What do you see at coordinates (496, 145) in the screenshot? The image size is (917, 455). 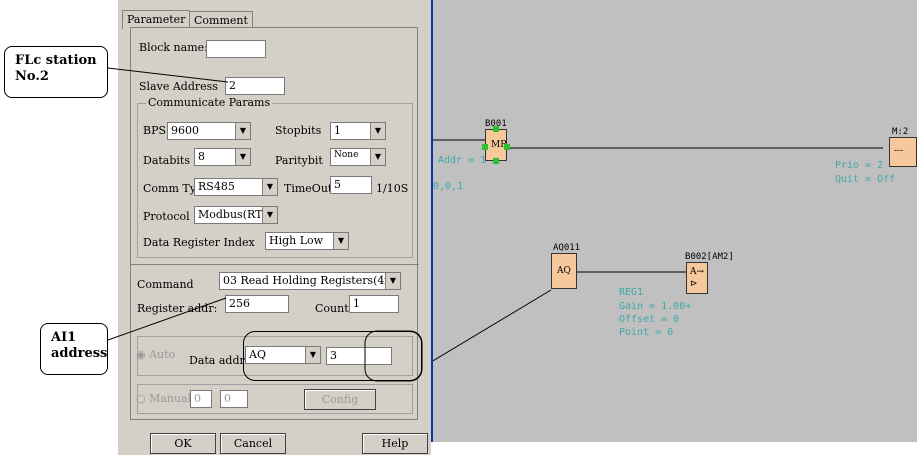 I see `b001-block: MR` at bounding box center [496, 145].